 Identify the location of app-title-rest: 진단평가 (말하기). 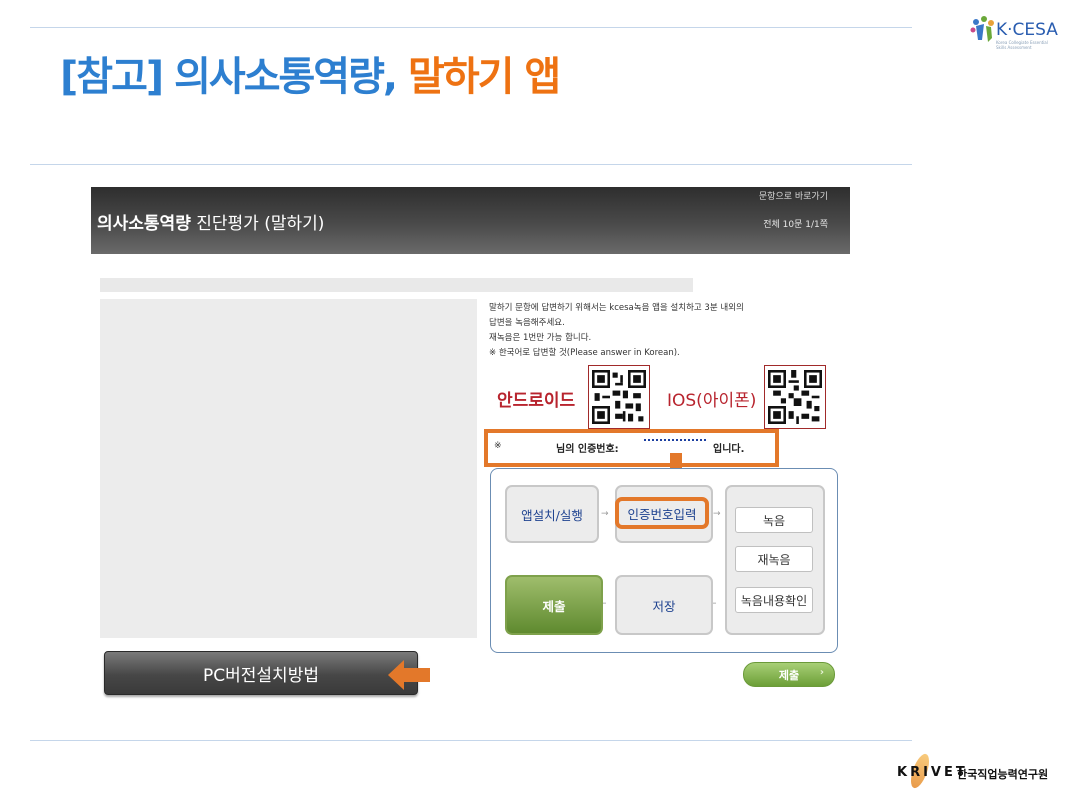
(260, 224).